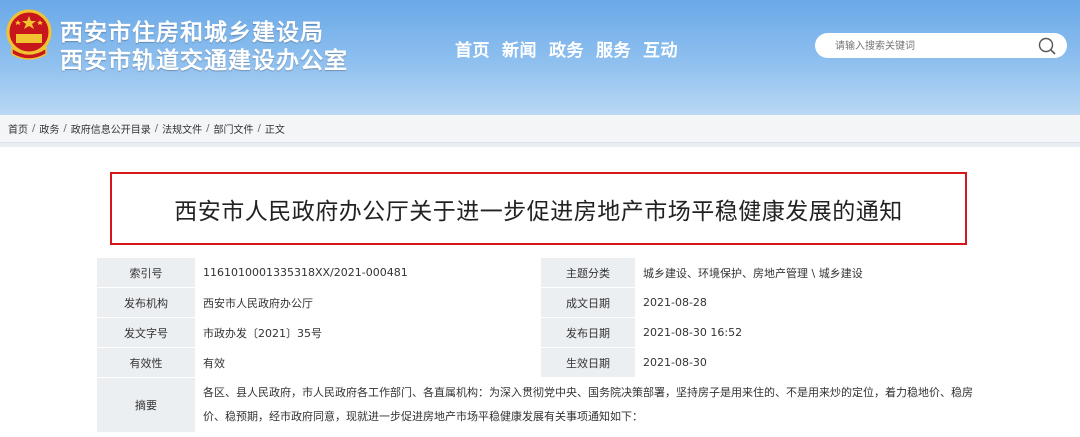 This screenshot has height=437, width=1080. What do you see at coordinates (146, 302) in the screenshot?
I see `meta-label: 发布机构` at bounding box center [146, 302].